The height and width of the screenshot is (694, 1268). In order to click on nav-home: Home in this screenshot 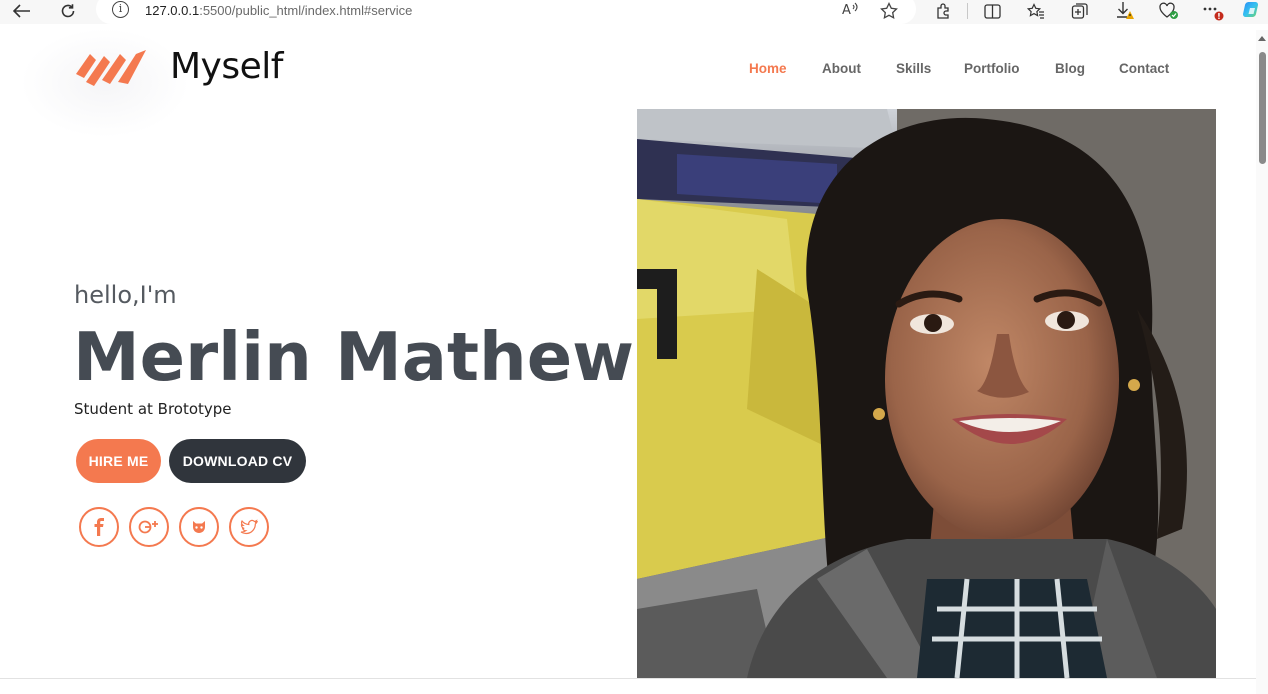, I will do `click(768, 68)`.